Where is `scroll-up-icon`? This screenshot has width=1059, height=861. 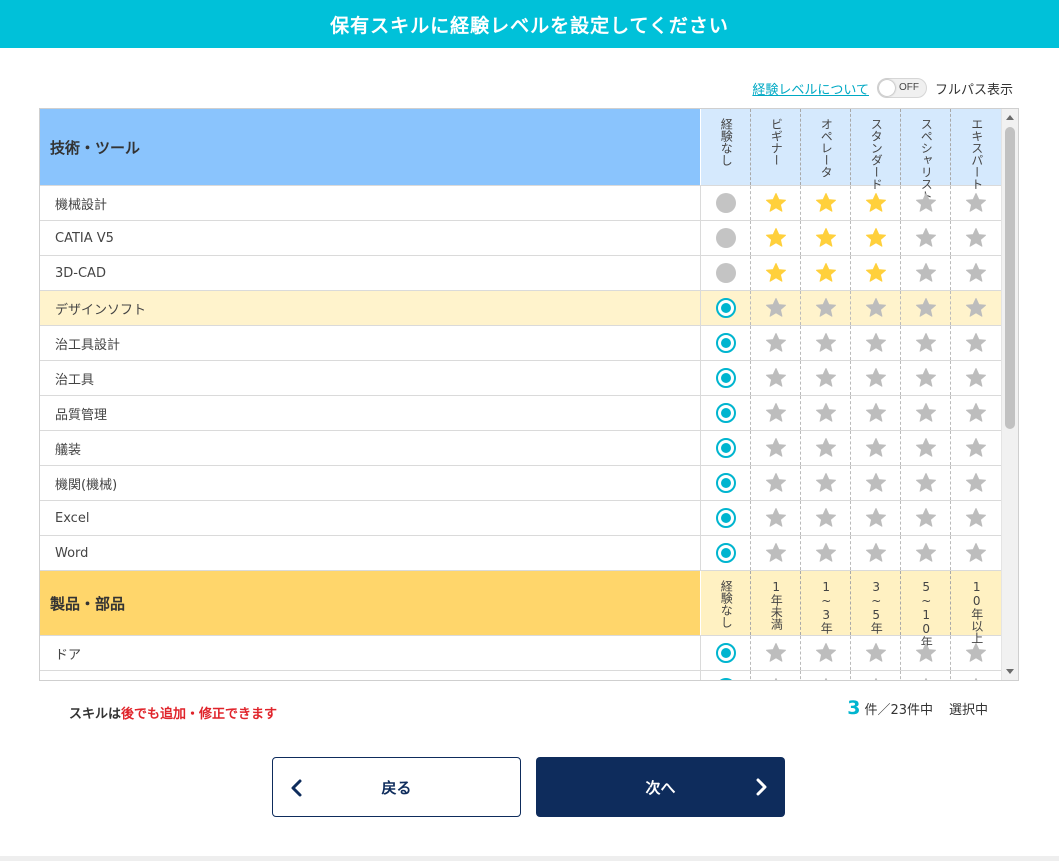 scroll-up-icon is located at coordinates (1010, 117).